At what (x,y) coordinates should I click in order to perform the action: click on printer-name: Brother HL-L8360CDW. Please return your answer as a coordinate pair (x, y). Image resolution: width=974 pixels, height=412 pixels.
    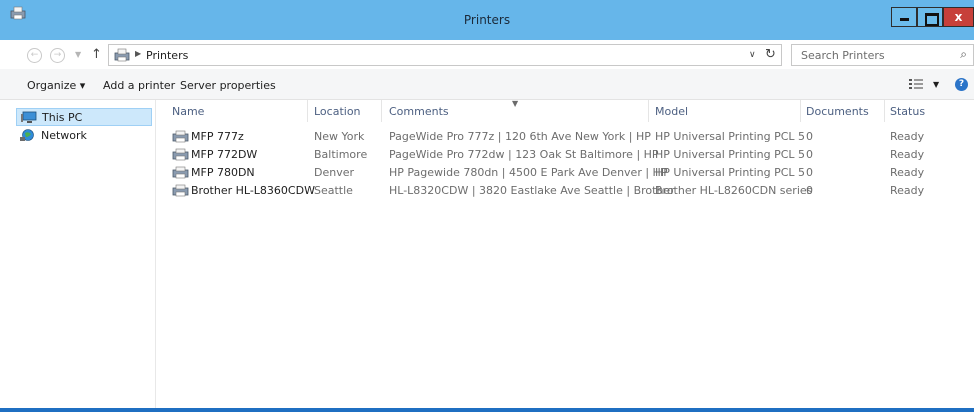
    Looking at the image, I should click on (253, 190).